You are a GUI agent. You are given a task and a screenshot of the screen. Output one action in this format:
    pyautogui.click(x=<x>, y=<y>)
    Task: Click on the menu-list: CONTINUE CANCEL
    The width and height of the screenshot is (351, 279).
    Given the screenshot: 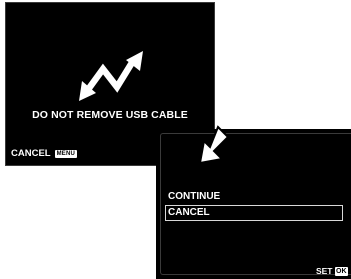 What is the action you would take?
    pyautogui.click(x=254, y=205)
    